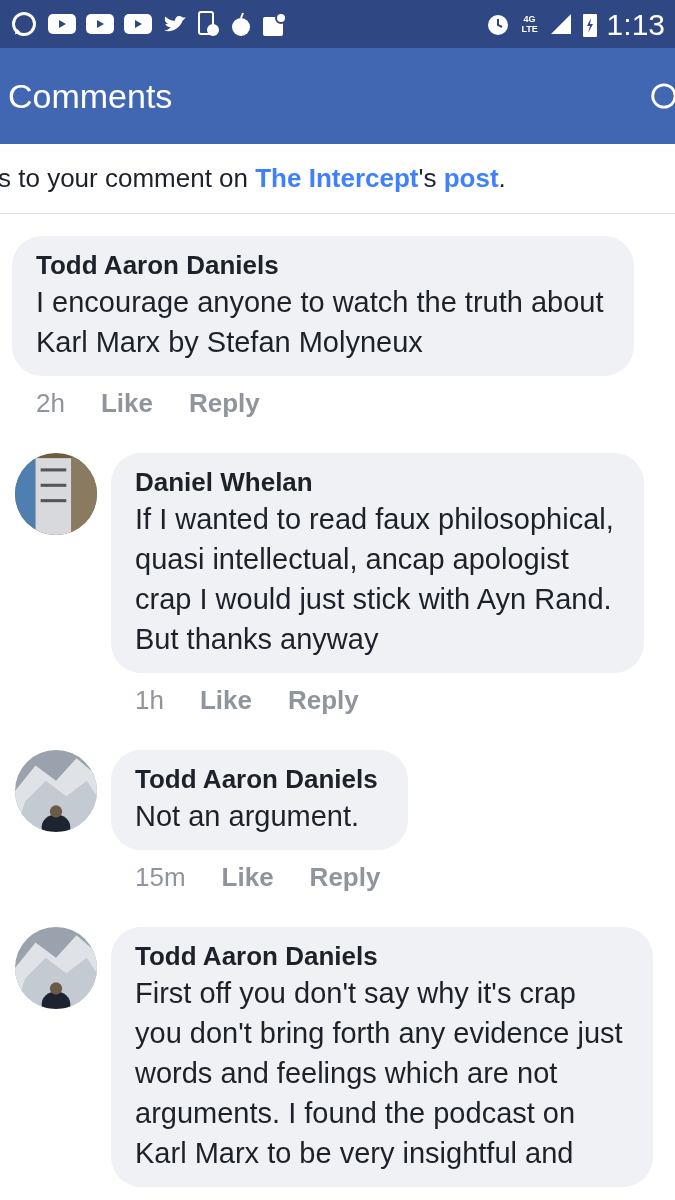 Image resolution: width=675 pixels, height=1200 pixels. Describe the element at coordinates (662, 96) in the screenshot. I see `search-icon` at that location.